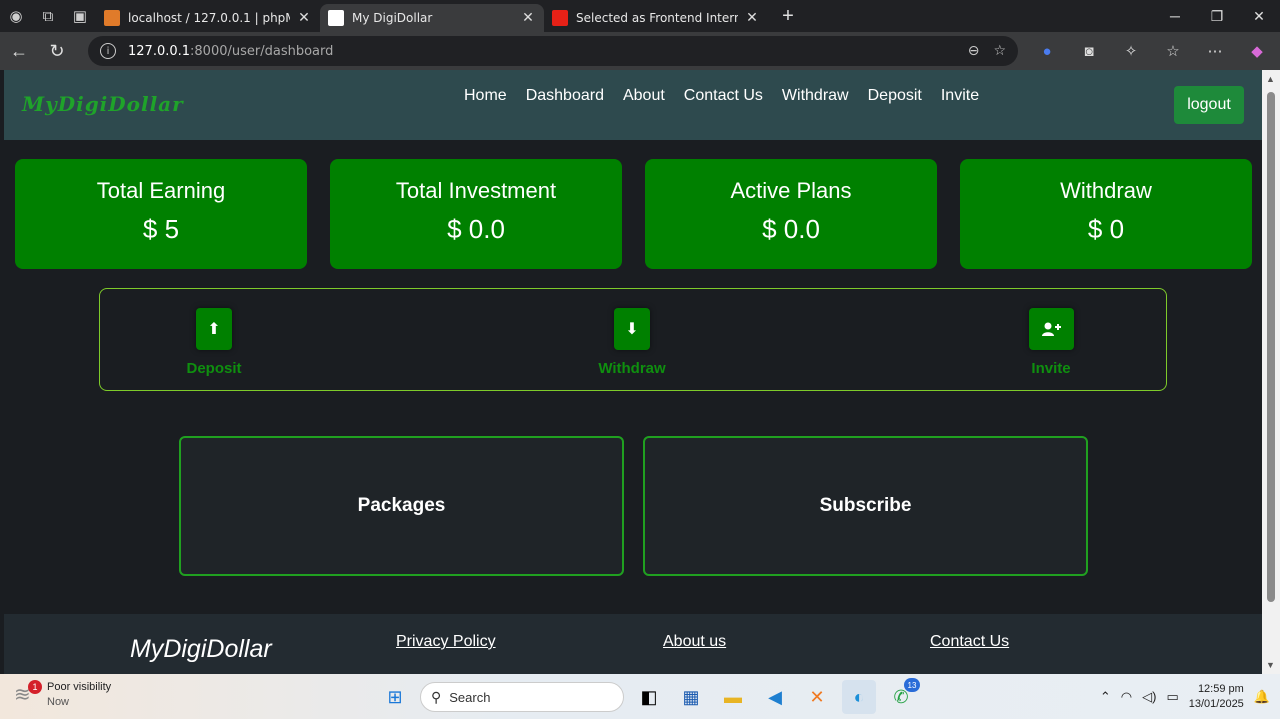 This screenshot has width=1280, height=719. Describe the element at coordinates (723, 96) in the screenshot. I see `nav-contact-us: Contact Us` at that location.